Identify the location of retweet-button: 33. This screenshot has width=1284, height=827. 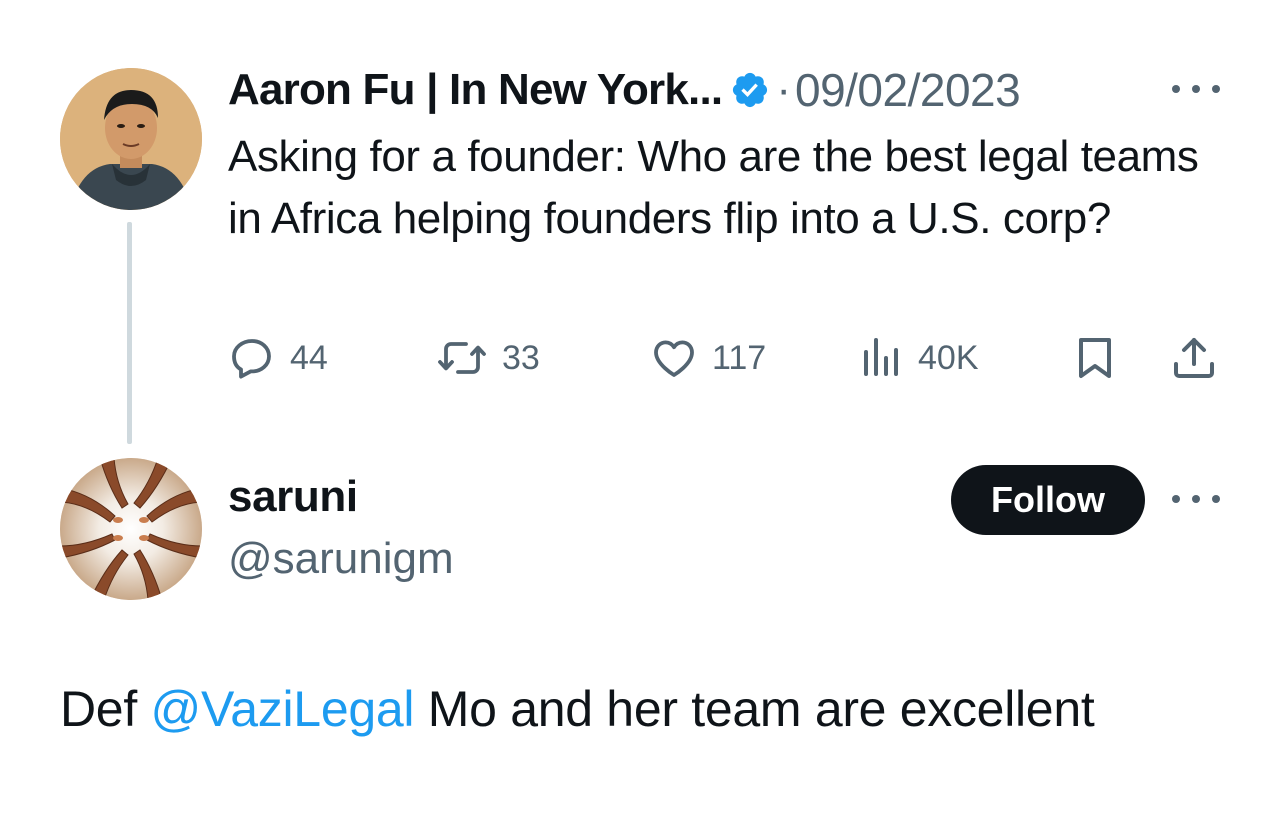
(488, 358).